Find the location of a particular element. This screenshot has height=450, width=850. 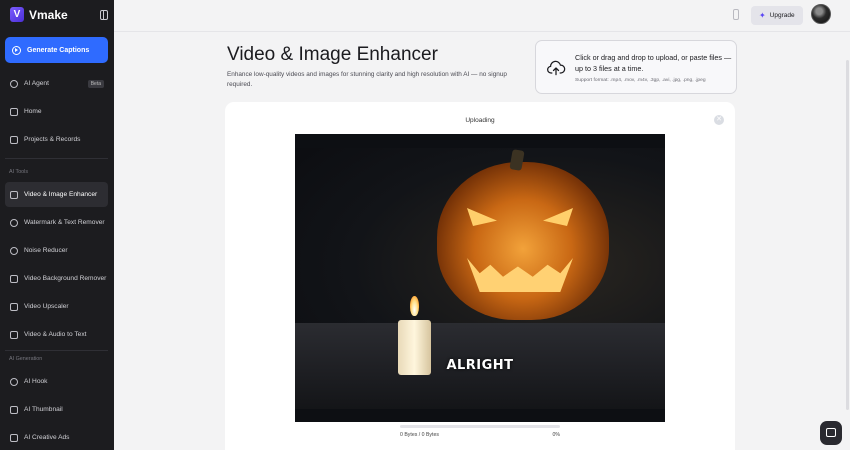

sidebar-item-video-to-text: Video & Audio to Text is located at coordinates (56, 334).